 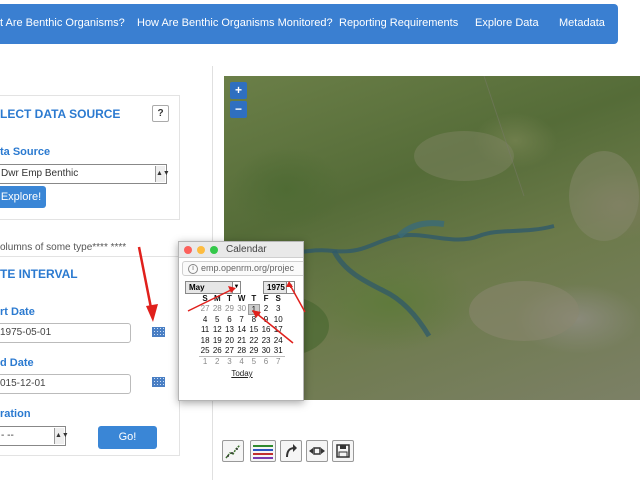 What do you see at coordinates (145, 280) in the screenshot?
I see `arrow-to-calendar-icon` at bounding box center [145, 280].